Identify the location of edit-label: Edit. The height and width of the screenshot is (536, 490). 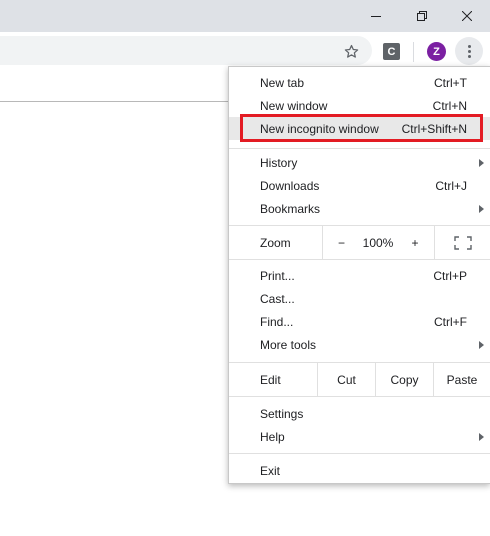
(270, 380).